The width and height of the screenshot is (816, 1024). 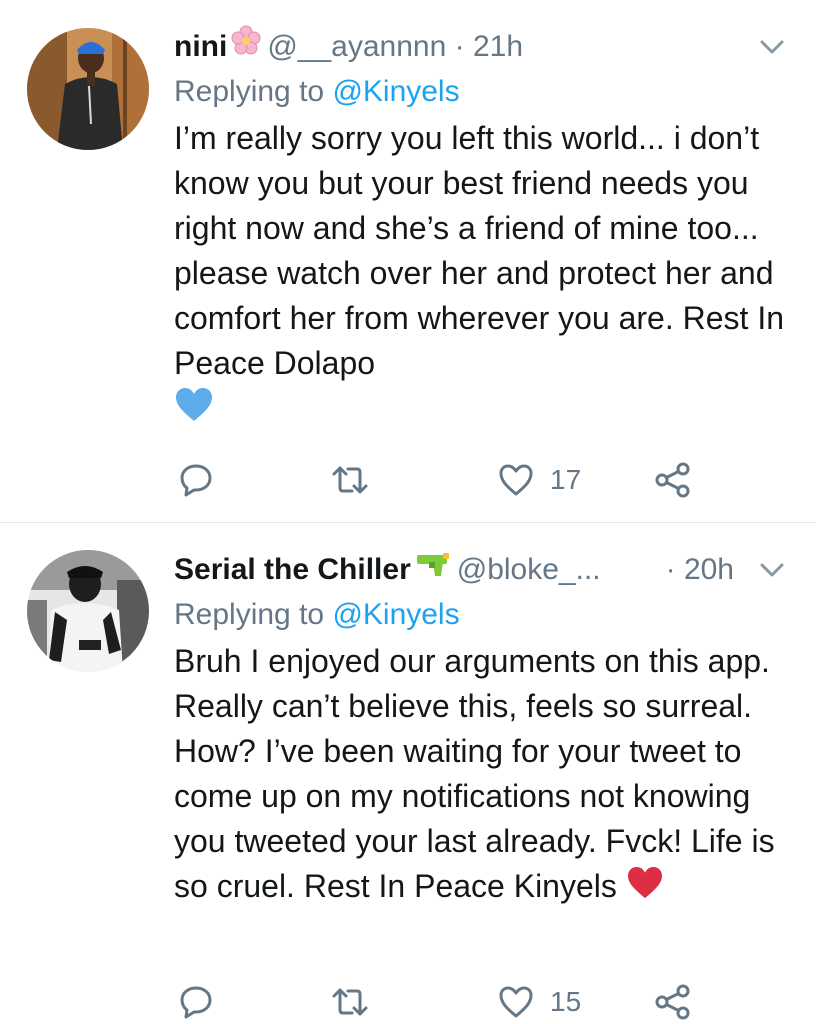 What do you see at coordinates (645, 889) in the screenshot?
I see `red-heart-icon` at bounding box center [645, 889].